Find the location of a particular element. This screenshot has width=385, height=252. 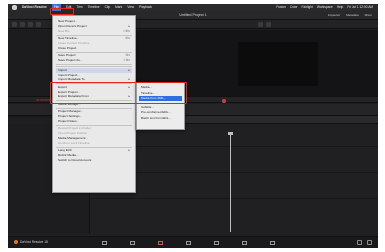

settings-icon is located at coordinates (369, 242).